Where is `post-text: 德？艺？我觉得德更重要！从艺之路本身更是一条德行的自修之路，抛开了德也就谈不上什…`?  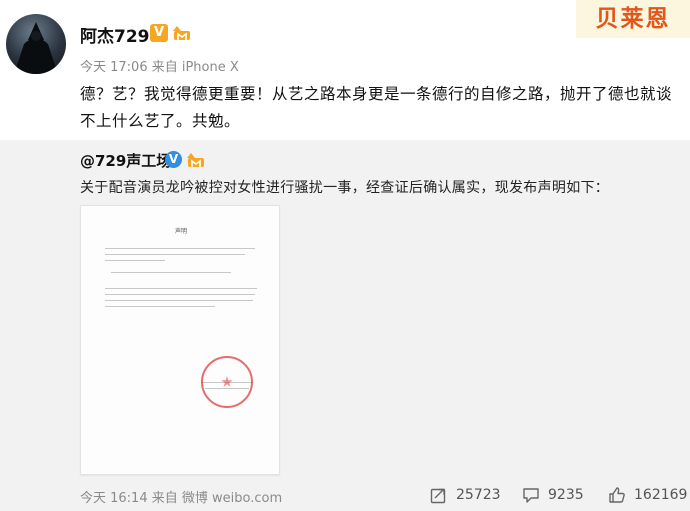 post-text: 德？艺？我觉得德更重要！从艺之路本身更是一条德行的自修之路，抛开了德也就谈不上什… is located at coordinates (376, 107).